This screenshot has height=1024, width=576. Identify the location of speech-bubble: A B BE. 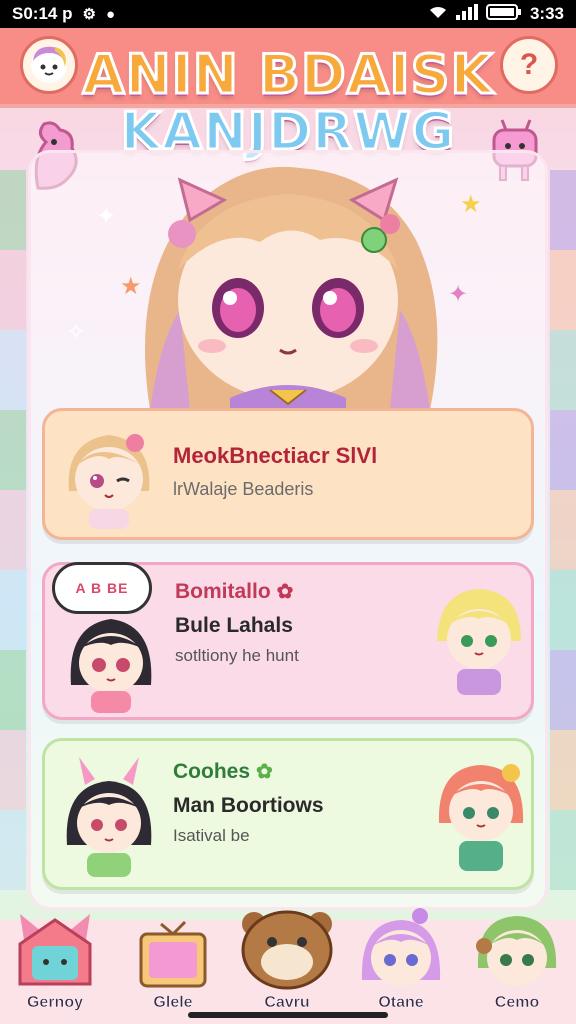
(102, 588).